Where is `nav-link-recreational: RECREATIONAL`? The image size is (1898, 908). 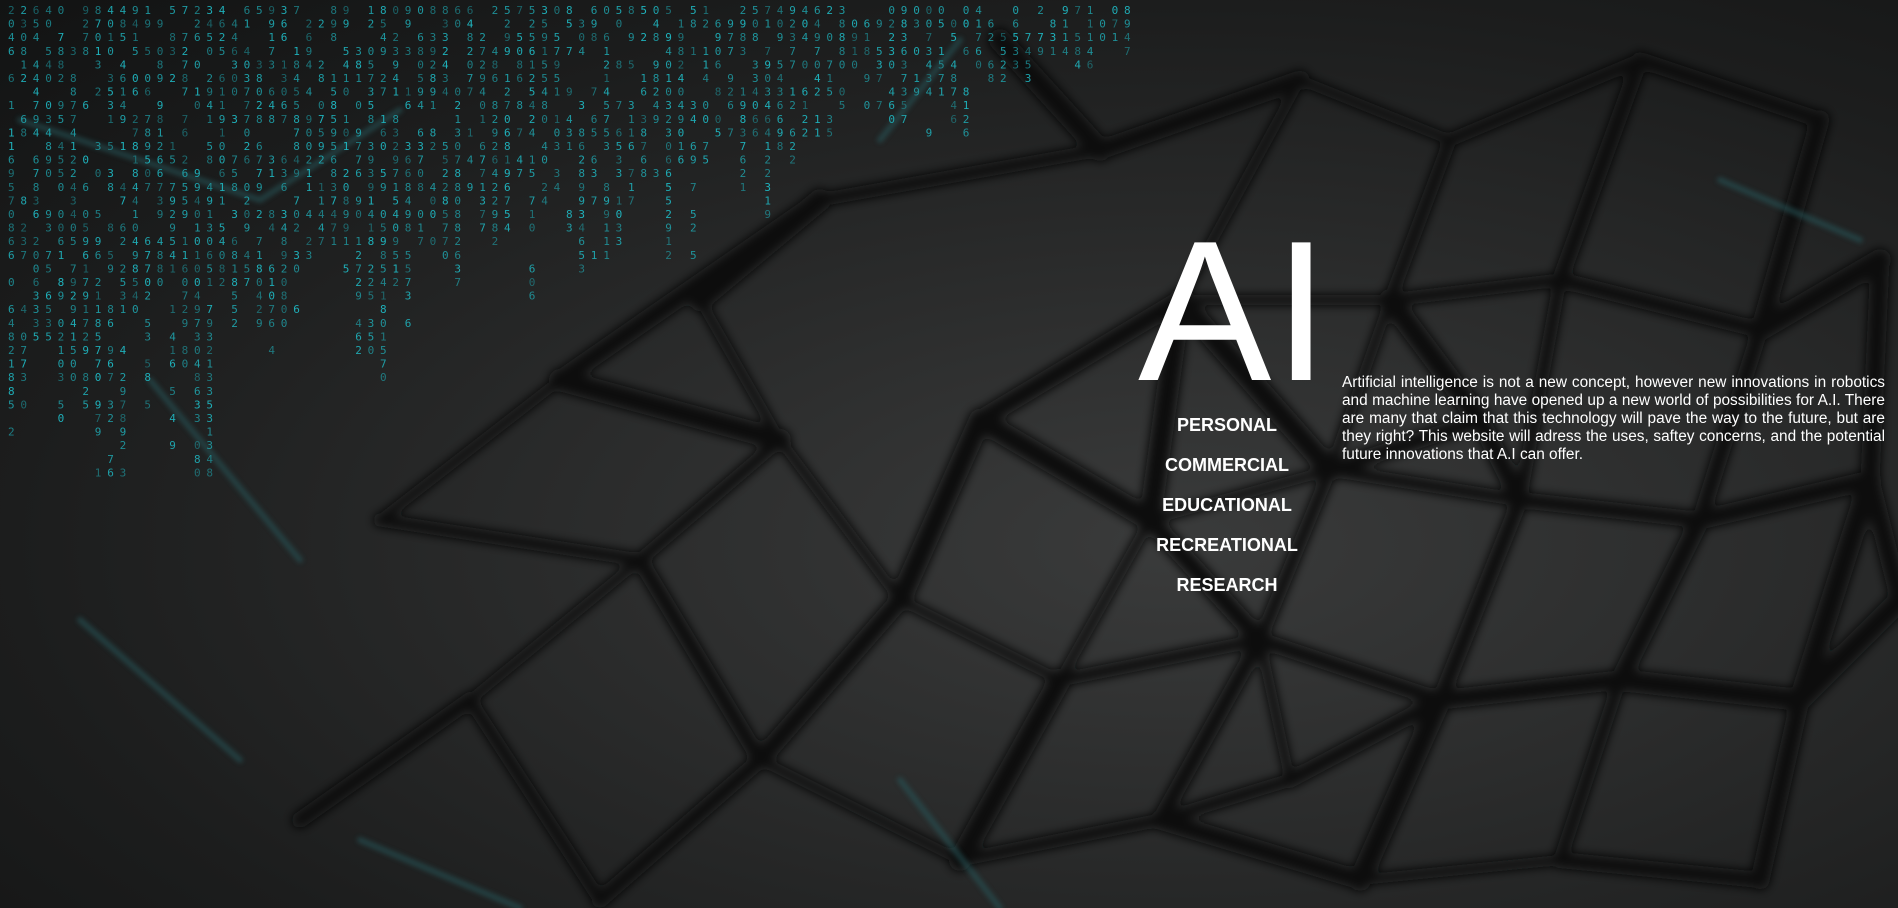
nav-link-recreational: RECREATIONAL is located at coordinates (1227, 545).